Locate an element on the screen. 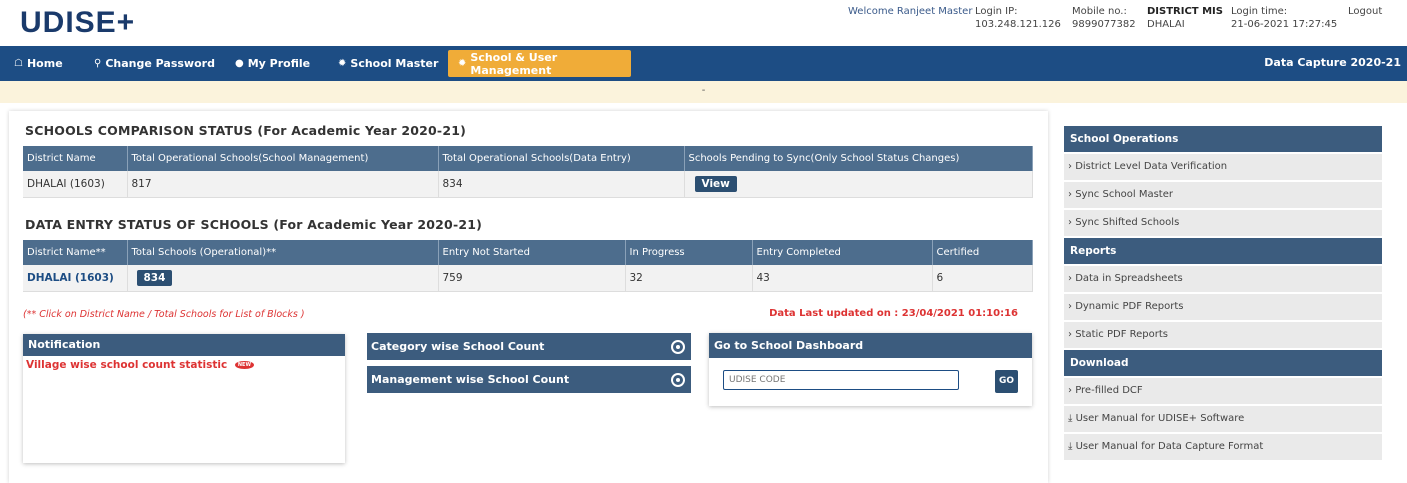 The image size is (1407, 483). col-not-started: Entry Not Started is located at coordinates (532, 252).